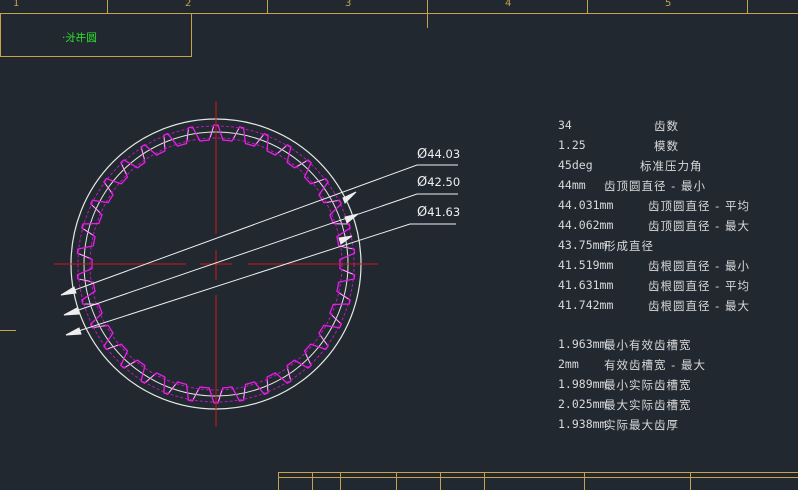  What do you see at coordinates (648, 345) in the screenshot?
I see `spec-description: 最小有效齿槽宽` at bounding box center [648, 345].